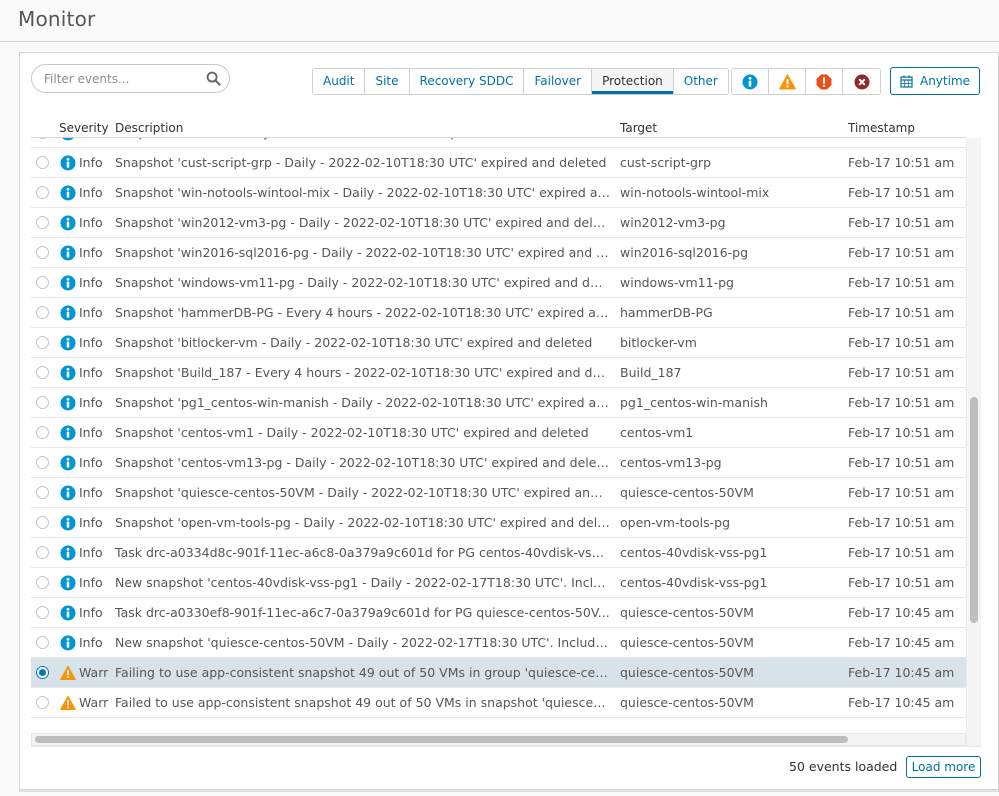 The width and height of the screenshot is (999, 796). What do you see at coordinates (149, 128) in the screenshot?
I see `column-header-description: Description` at bounding box center [149, 128].